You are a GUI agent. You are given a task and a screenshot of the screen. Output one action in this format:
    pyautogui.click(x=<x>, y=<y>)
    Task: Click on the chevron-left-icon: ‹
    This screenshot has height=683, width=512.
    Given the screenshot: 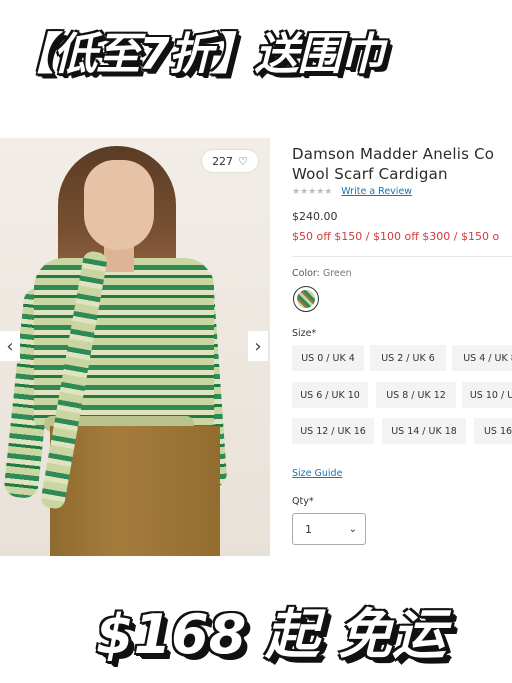 What is the action you would take?
    pyautogui.click(x=10, y=346)
    